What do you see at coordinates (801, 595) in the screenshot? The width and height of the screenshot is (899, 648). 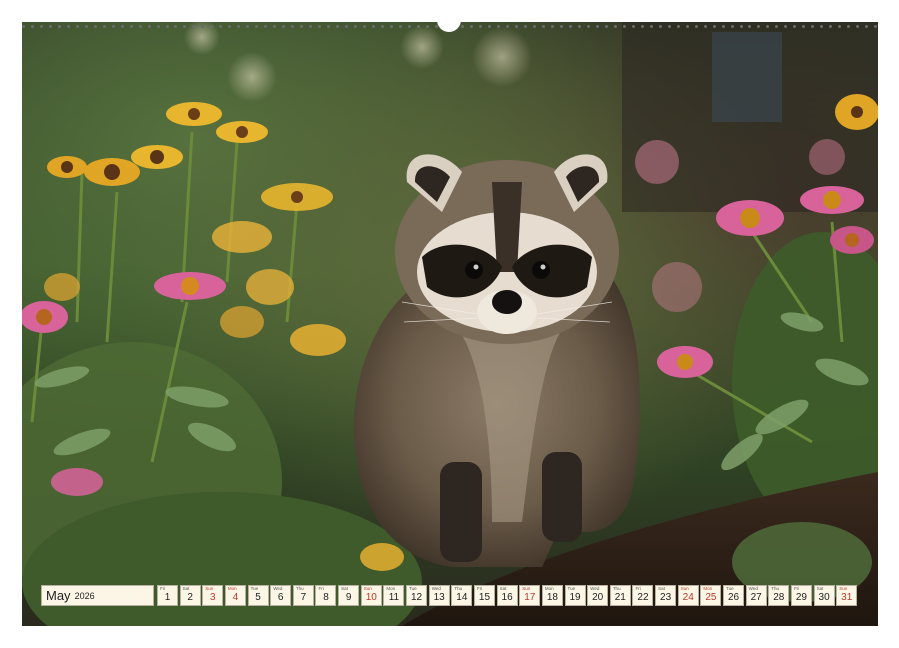 I see `day-cell: Fri29` at bounding box center [801, 595].